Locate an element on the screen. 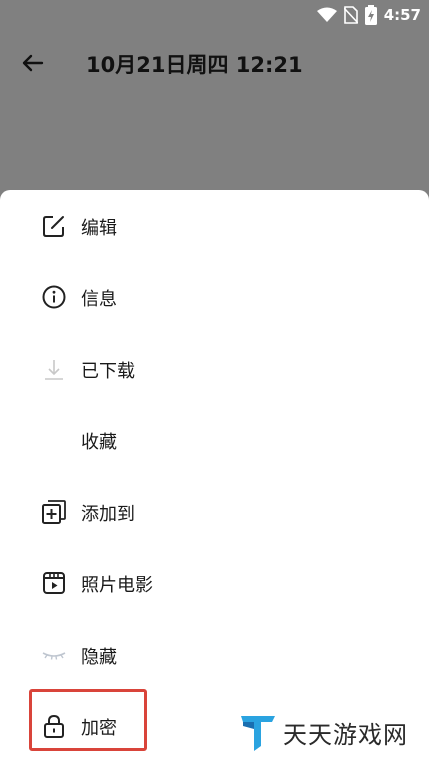 The height and width of the screenshot is (762, 429). status-bar: 4:57 is located at coordinates (214, 15).